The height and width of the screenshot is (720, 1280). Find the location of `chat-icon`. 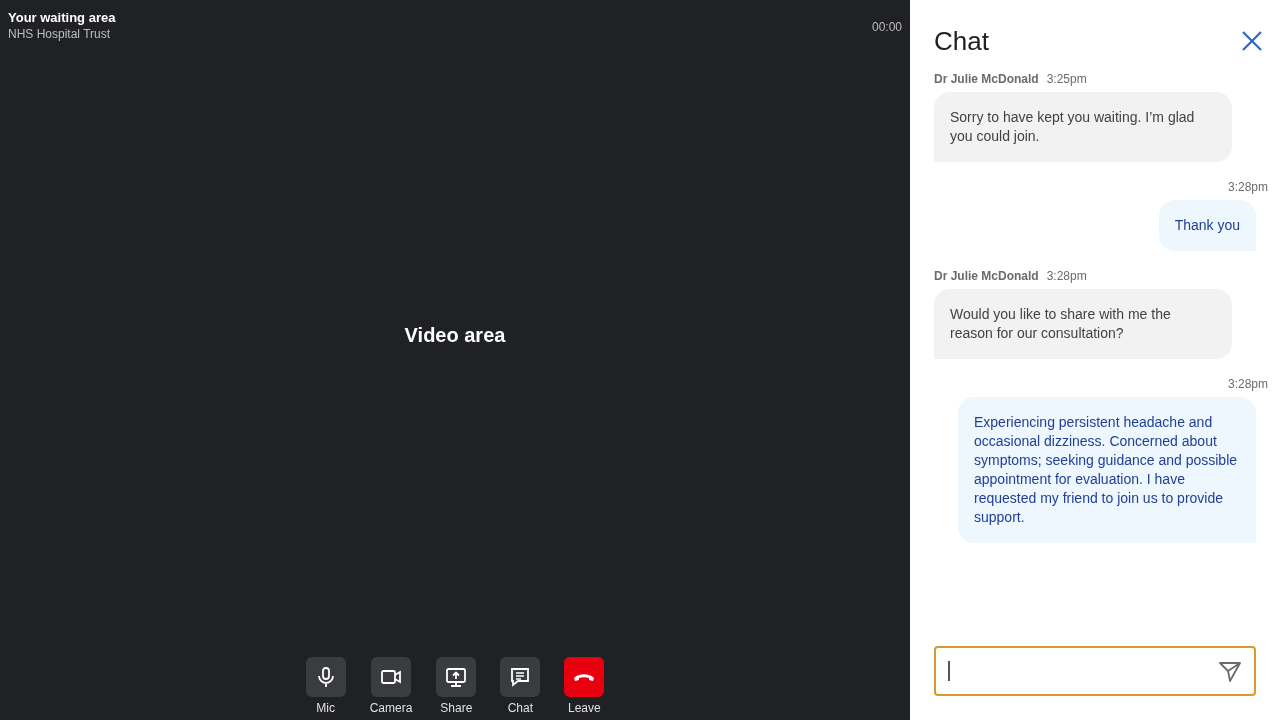

chat-icon is located at coordinates (520, 677).